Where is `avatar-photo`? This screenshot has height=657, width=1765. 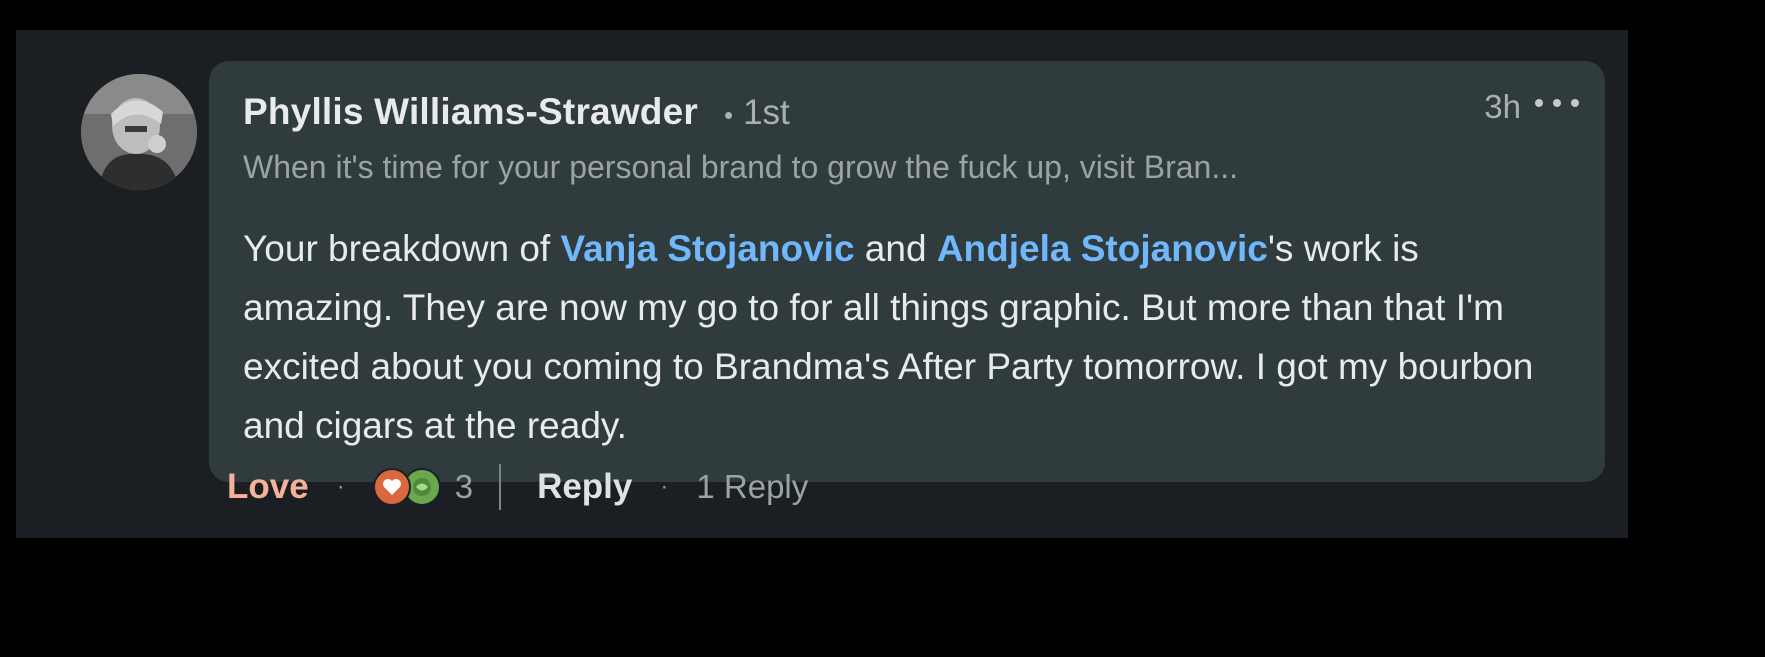
avatar-photo is located at coordinates (139, 132).